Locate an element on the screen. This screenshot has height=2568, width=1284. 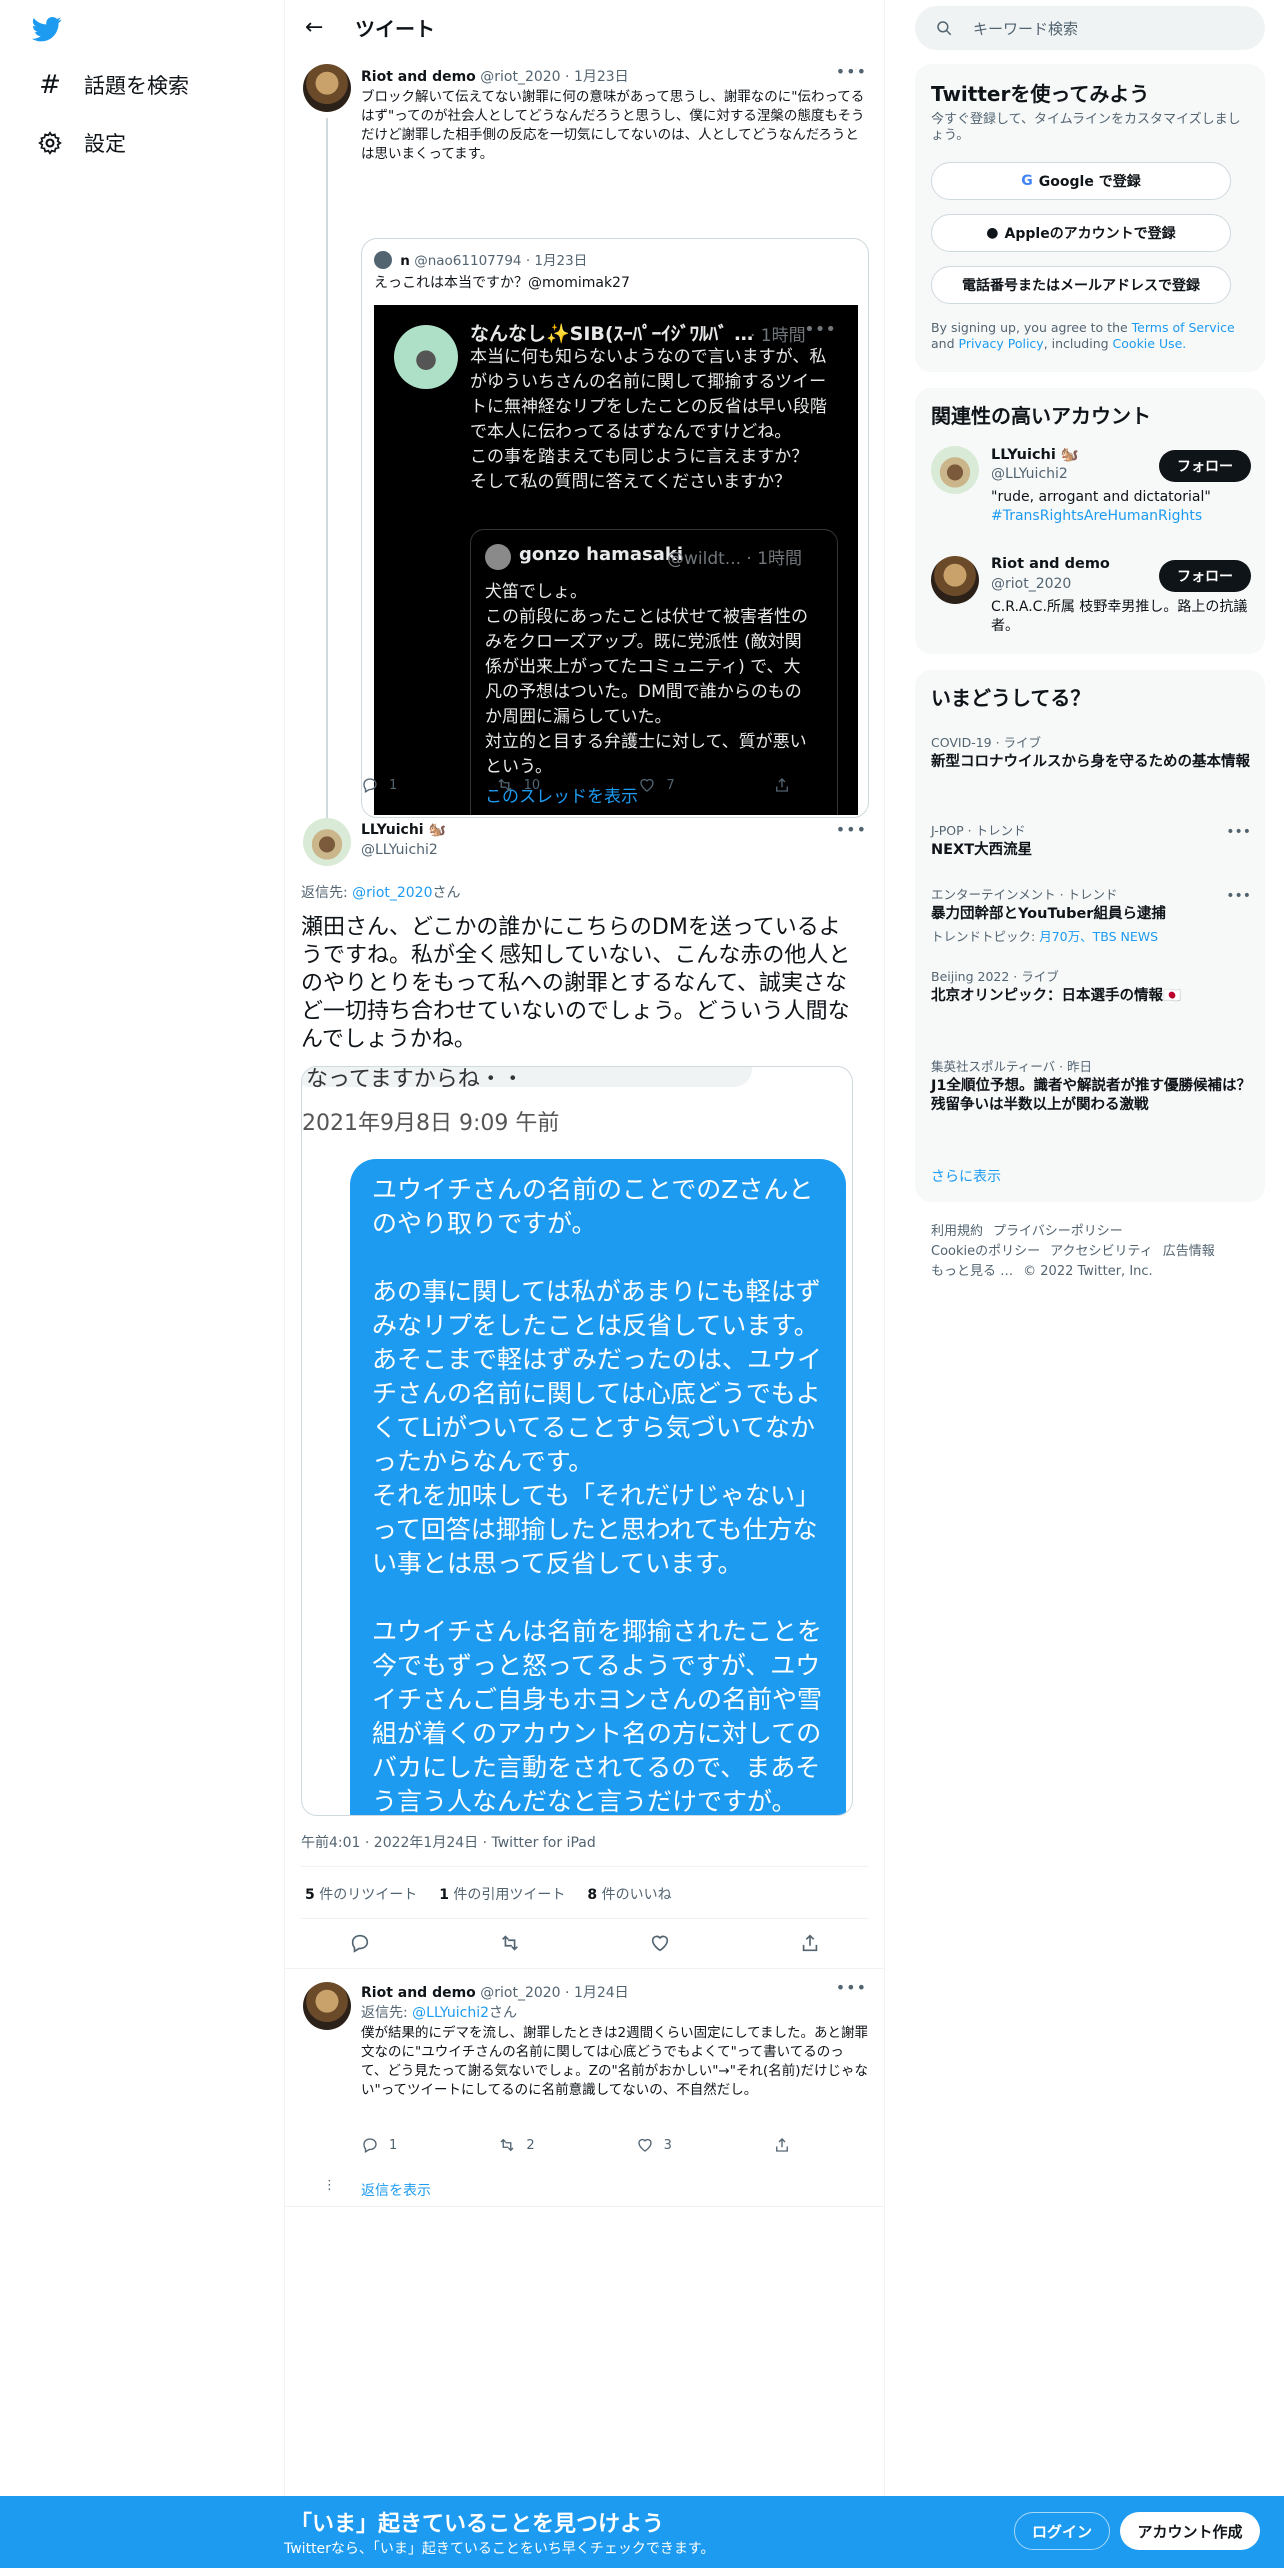
tweet-actions is located at coordinates (585, 1943).